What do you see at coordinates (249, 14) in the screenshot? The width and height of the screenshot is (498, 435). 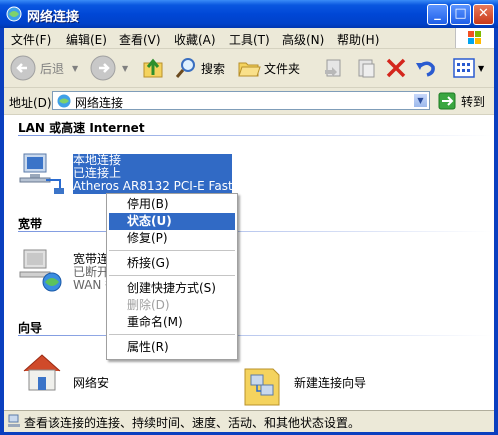 I see `title-bar: 网络连接 _ □ ✕` at bounding box center [249, 14].